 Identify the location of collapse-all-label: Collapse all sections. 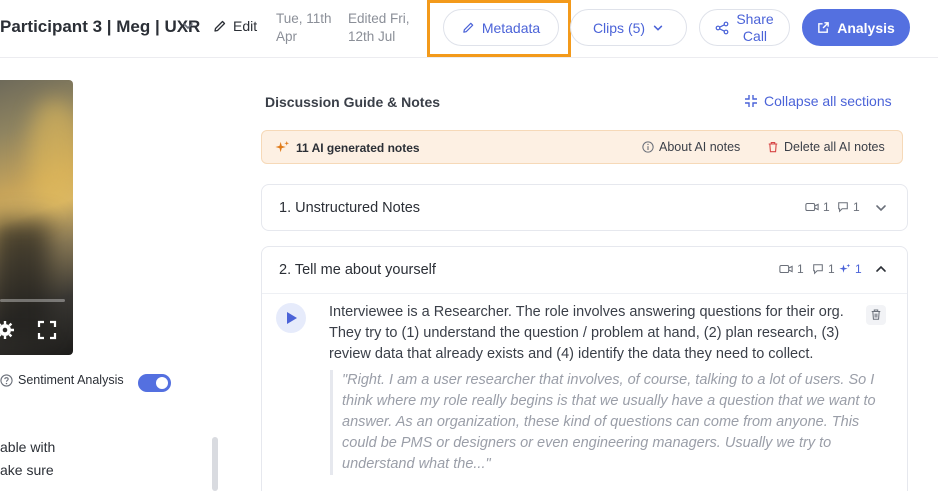
(828, 101).